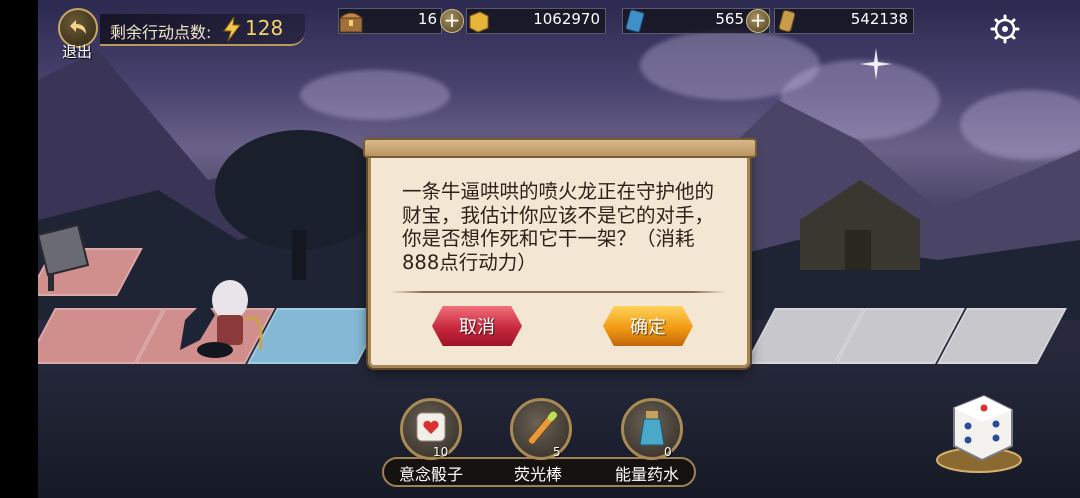 The image size is (1080, 498). What do you see at coordinates (232, 29) in the screenshot?
I see `lightning-bolt-icon` at bounding box center [232, 29].